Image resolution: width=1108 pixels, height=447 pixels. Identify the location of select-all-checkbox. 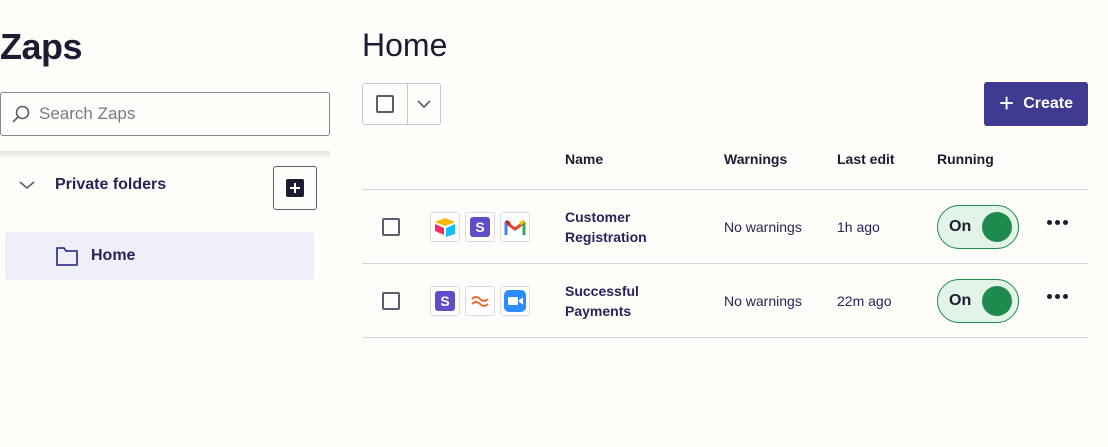
(385, 104).